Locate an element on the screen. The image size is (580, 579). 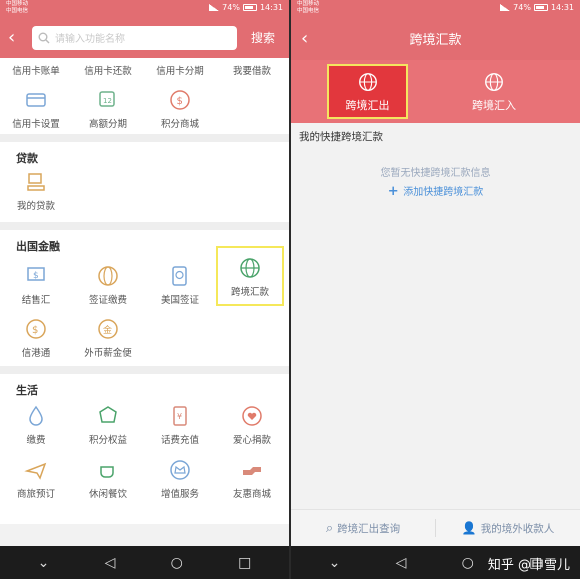
title-bar: ‹ 跨境汇款 is located at coordinates (435, 38).